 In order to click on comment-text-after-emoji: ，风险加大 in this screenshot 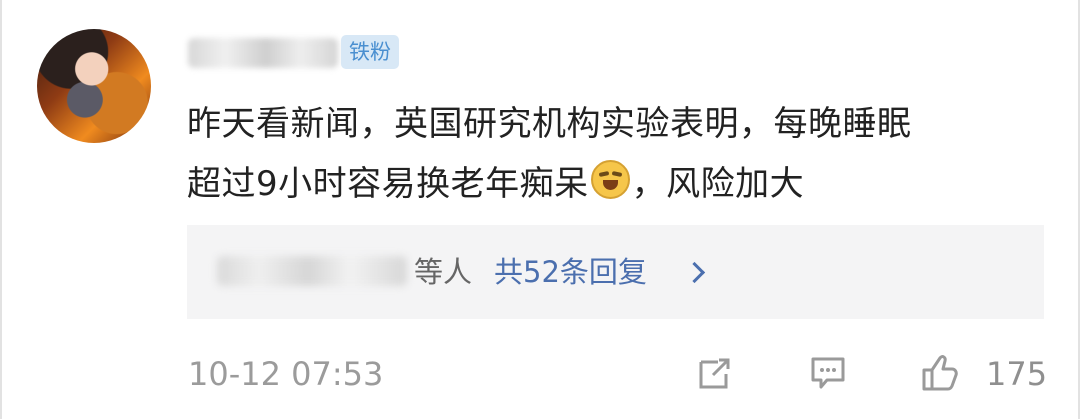, I will do `click(718, 184)`.